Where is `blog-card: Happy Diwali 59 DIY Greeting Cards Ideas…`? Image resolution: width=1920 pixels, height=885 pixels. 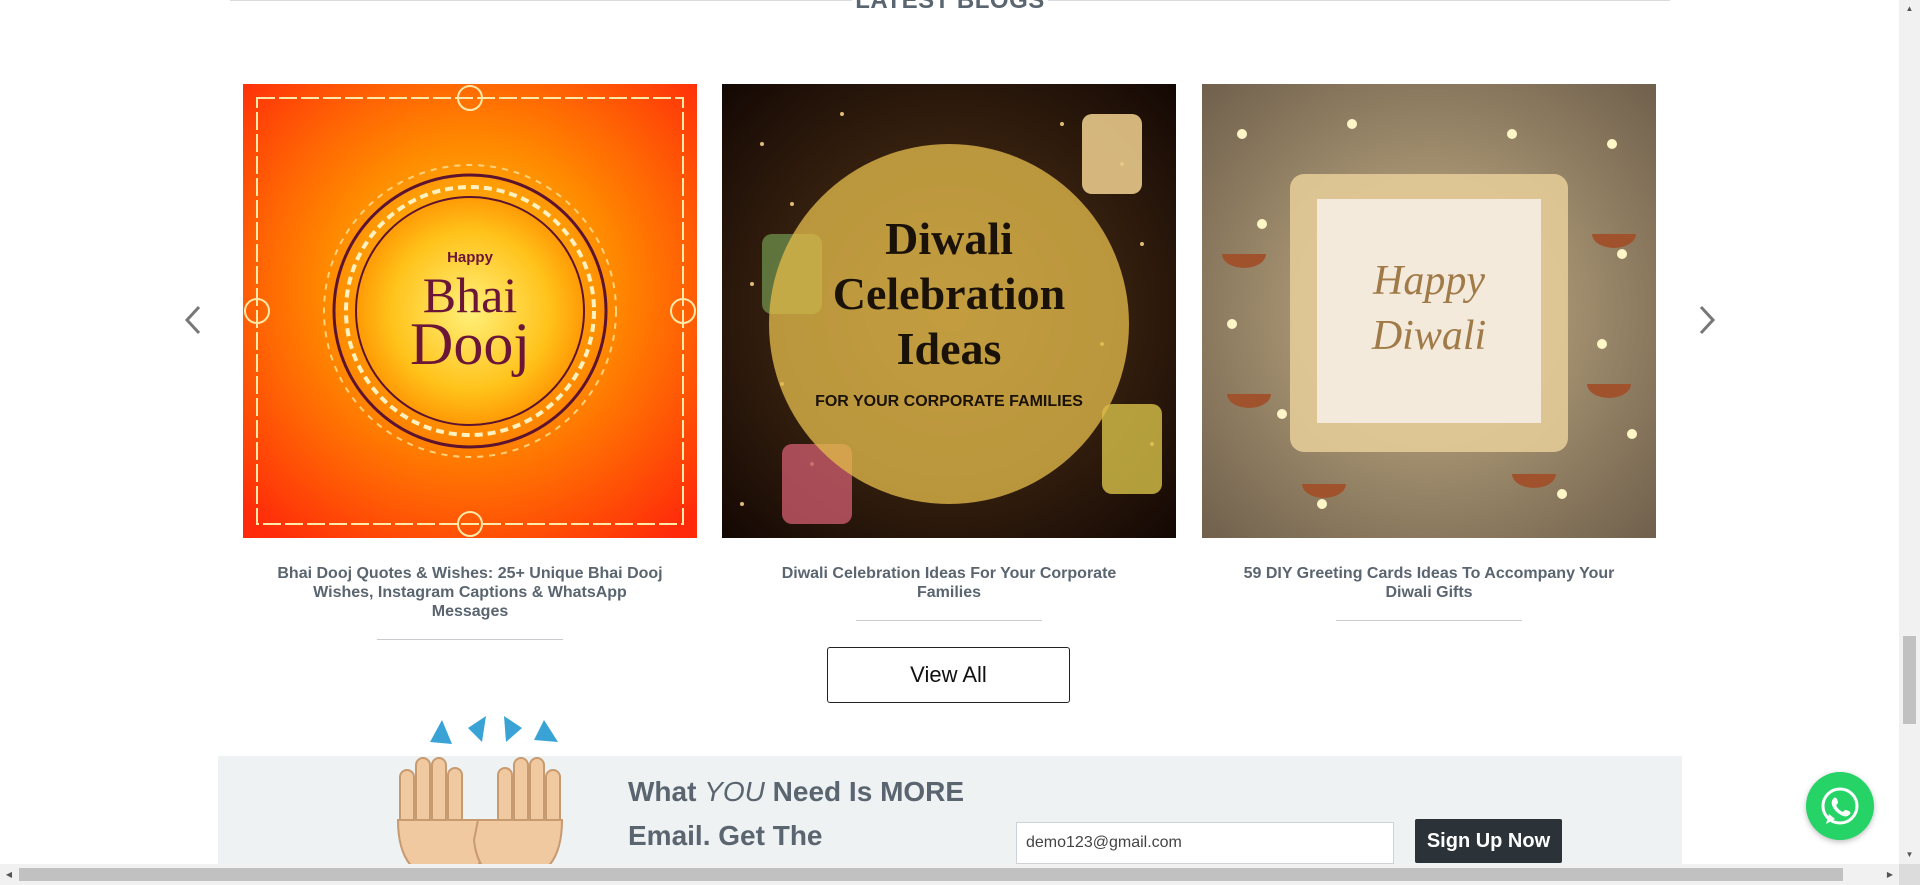 blog-card: Happy Diwali 59 DIY Greeting Cards Ideas… is located at coordinates (1429, 352).